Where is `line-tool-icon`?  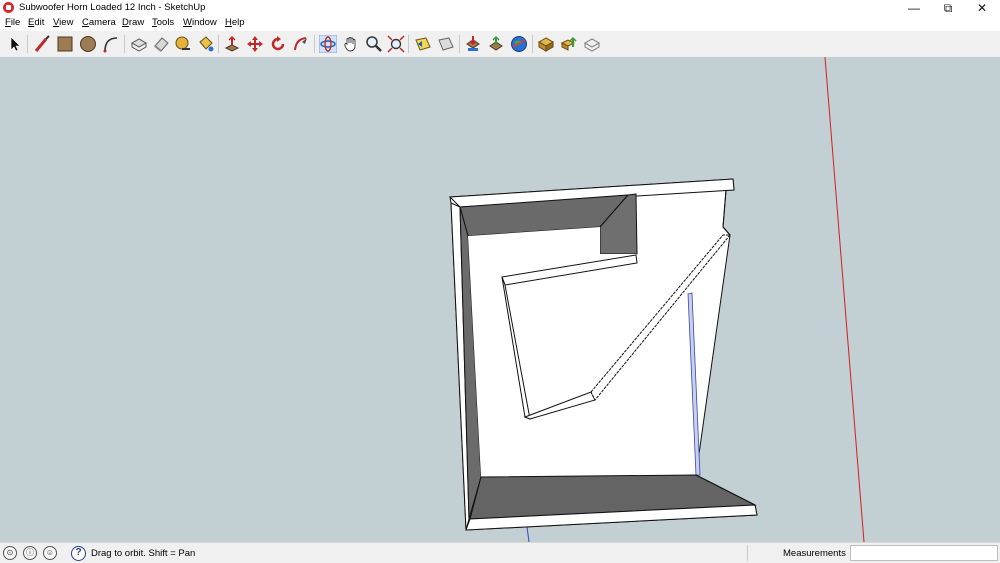 line-tool-icon is located at coordinates (42, 44).